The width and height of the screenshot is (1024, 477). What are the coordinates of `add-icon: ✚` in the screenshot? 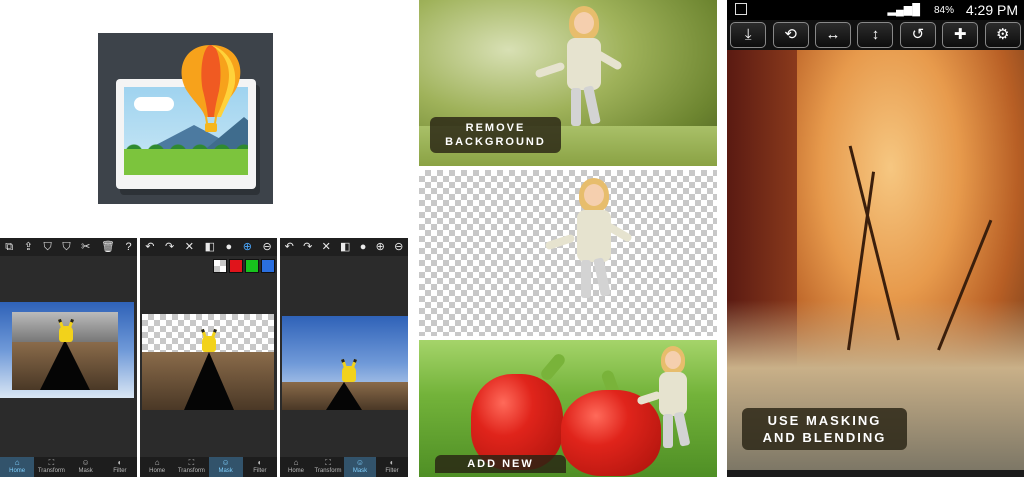 It's located at (960, 35).